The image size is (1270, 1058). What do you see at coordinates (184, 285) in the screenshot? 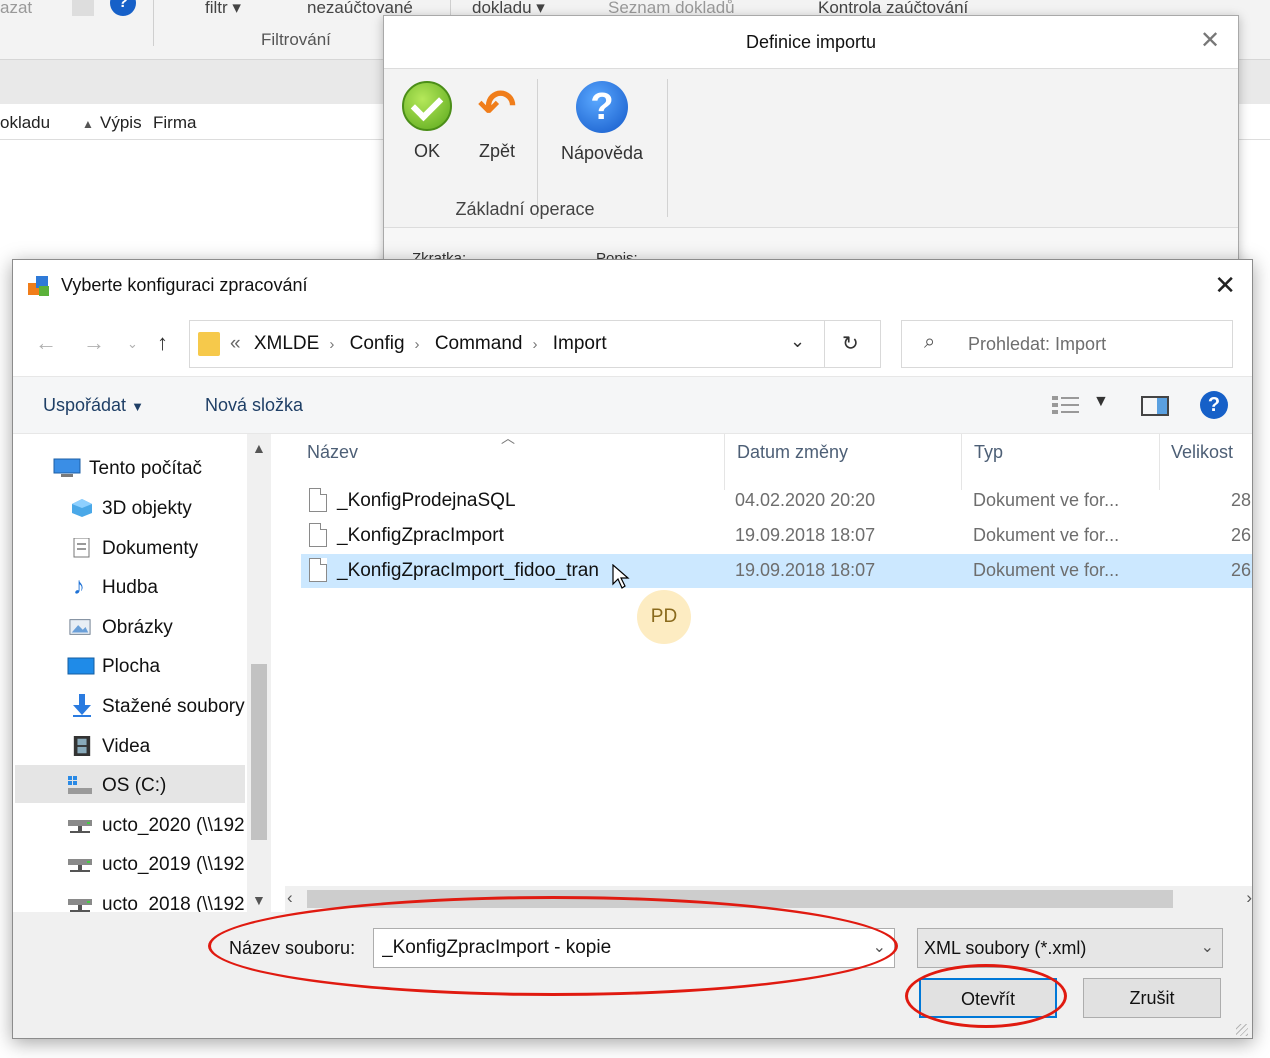
I see `dialog-title: Vyberte konfiguraci zpracování` at bounding box center [184, 285].